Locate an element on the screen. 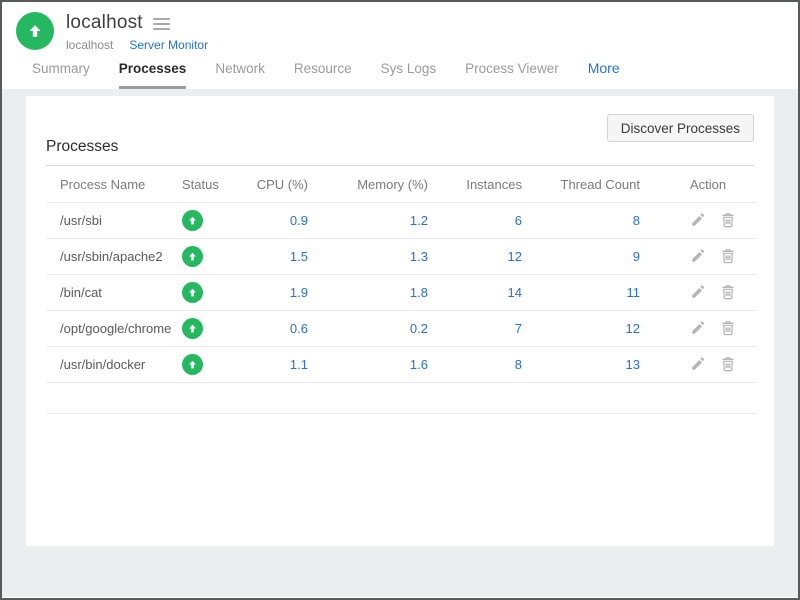 The image size is (800, 600). instances-value-link: 12 is located at coordinates (515, 256).